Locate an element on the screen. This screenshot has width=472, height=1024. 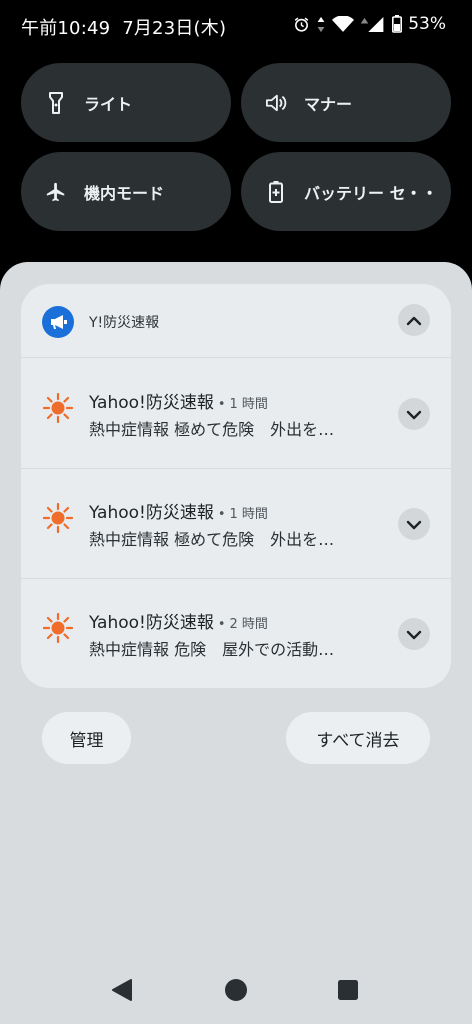
status-date: 7月23日(木) is located at coordinates (174, 28).